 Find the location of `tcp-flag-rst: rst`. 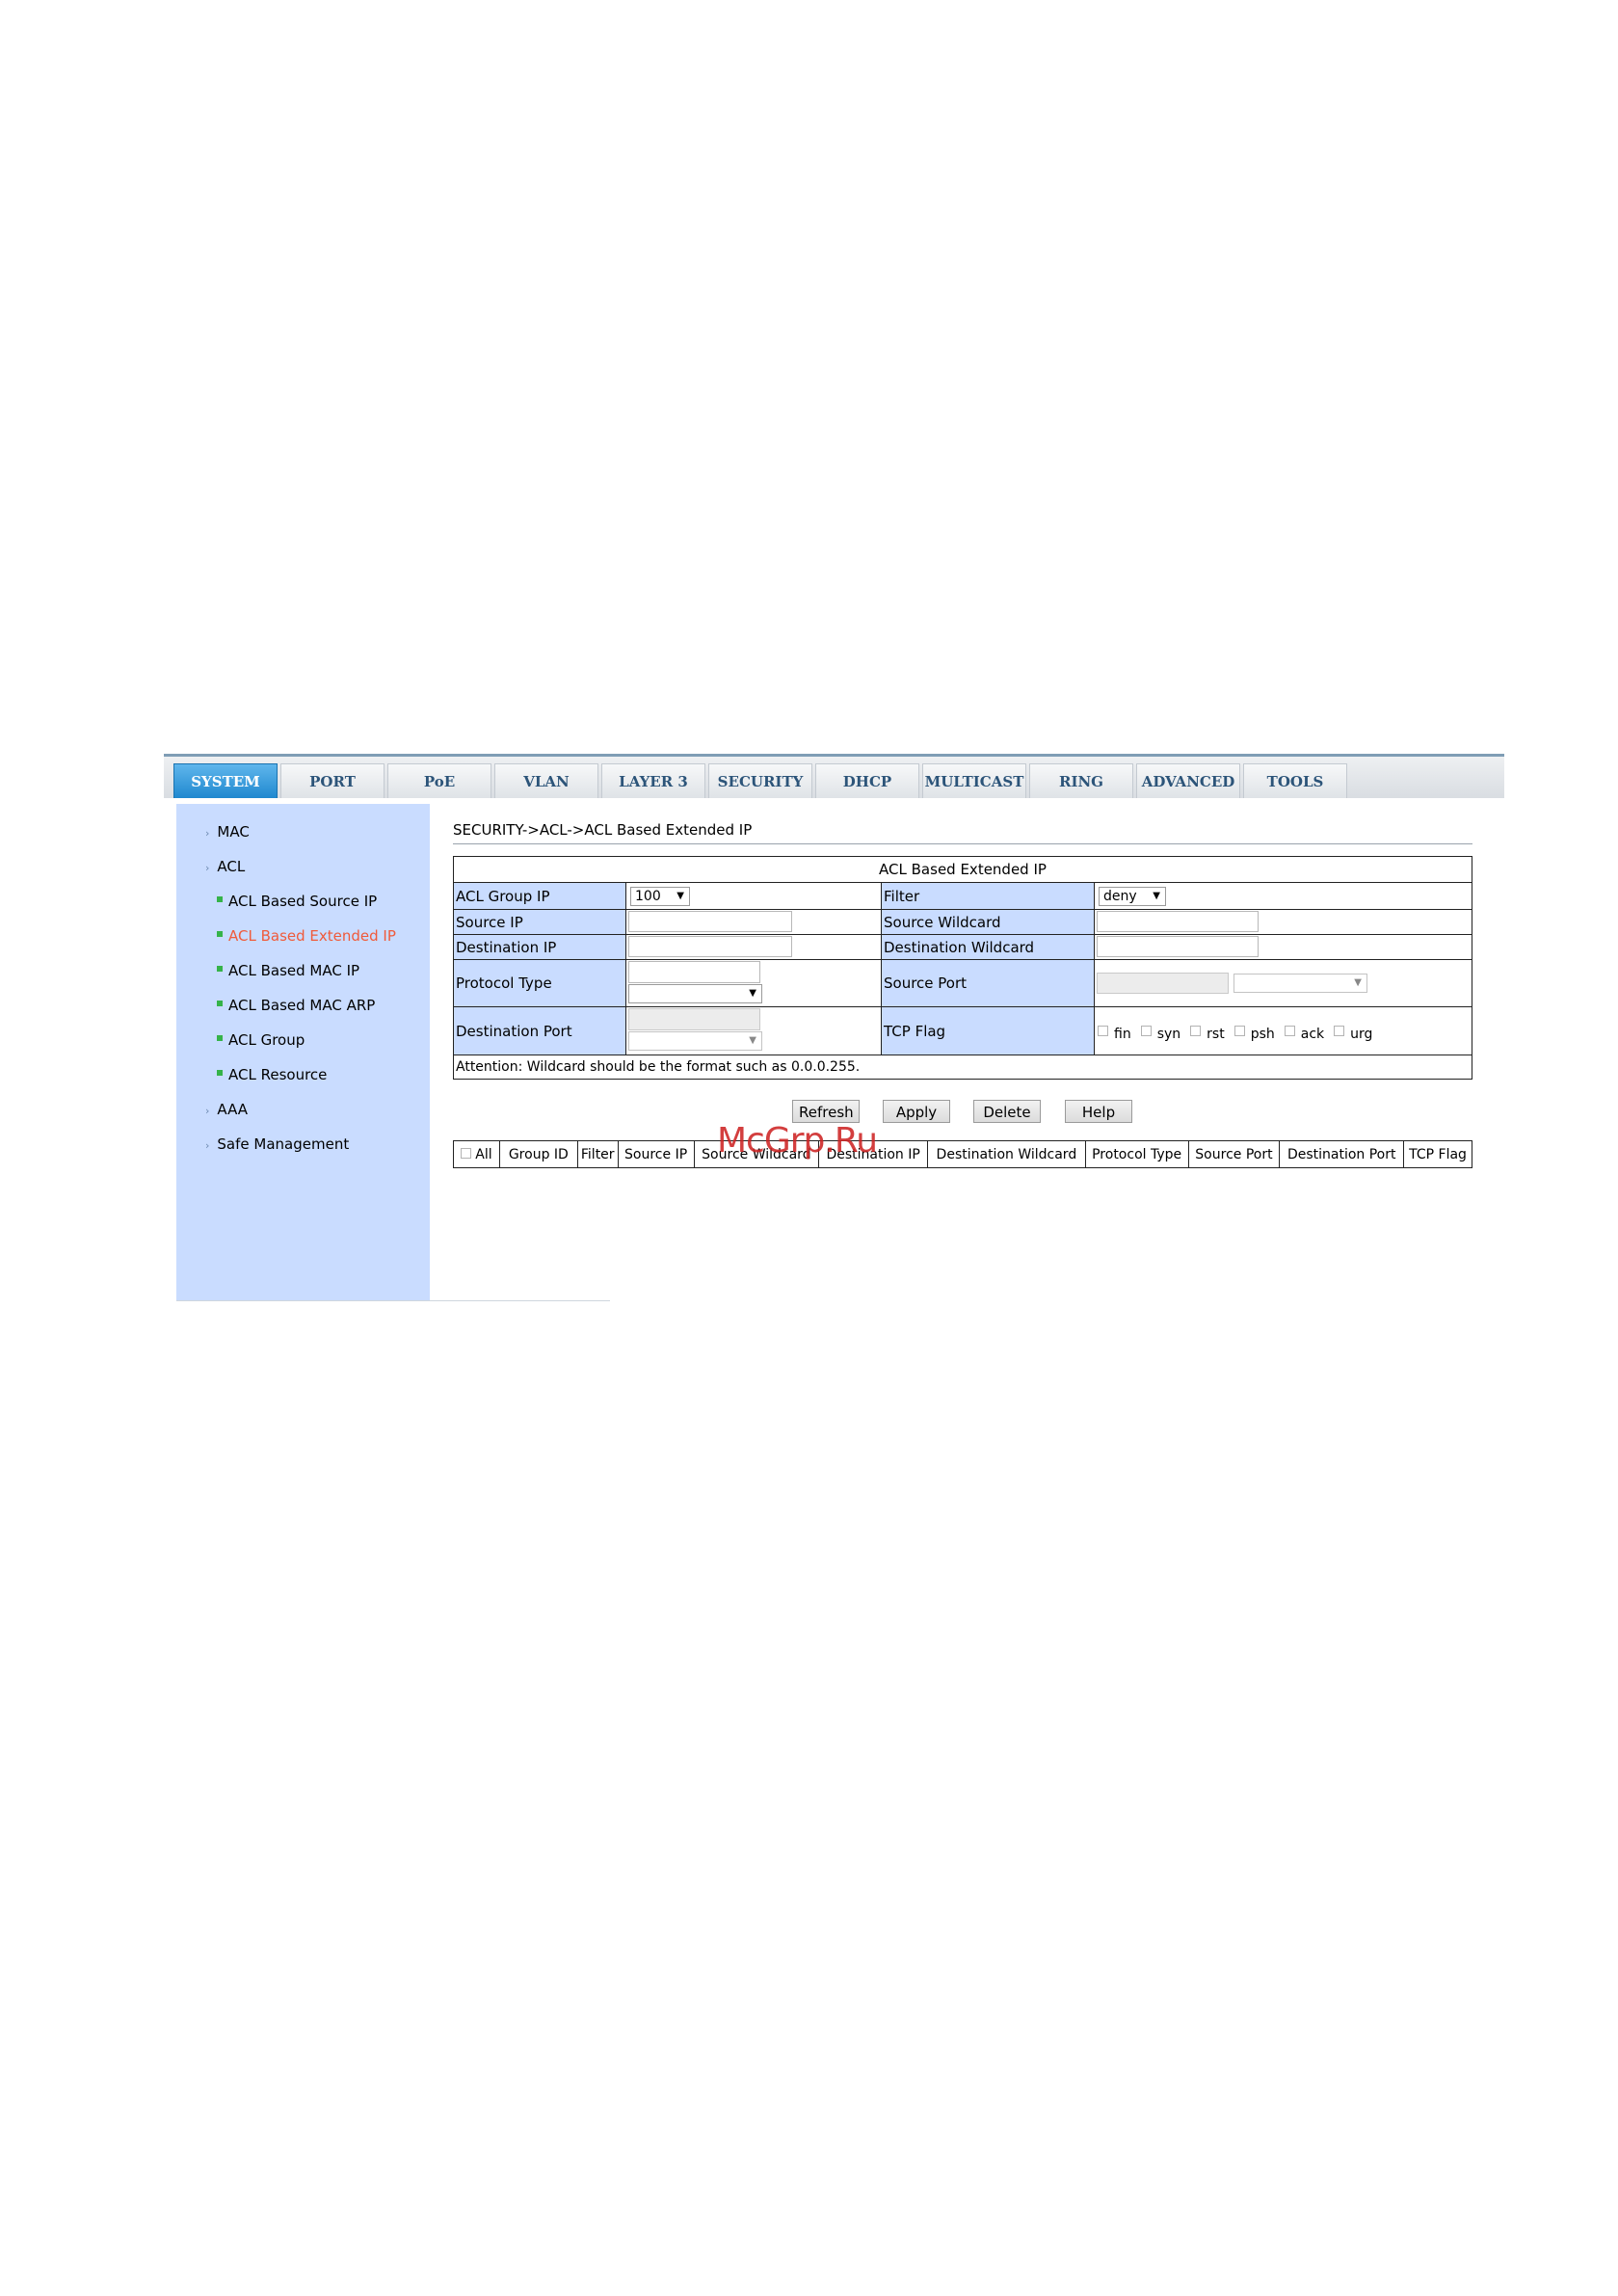

tcp-flag-rst: rst is located at coordinates (1207, 1034).